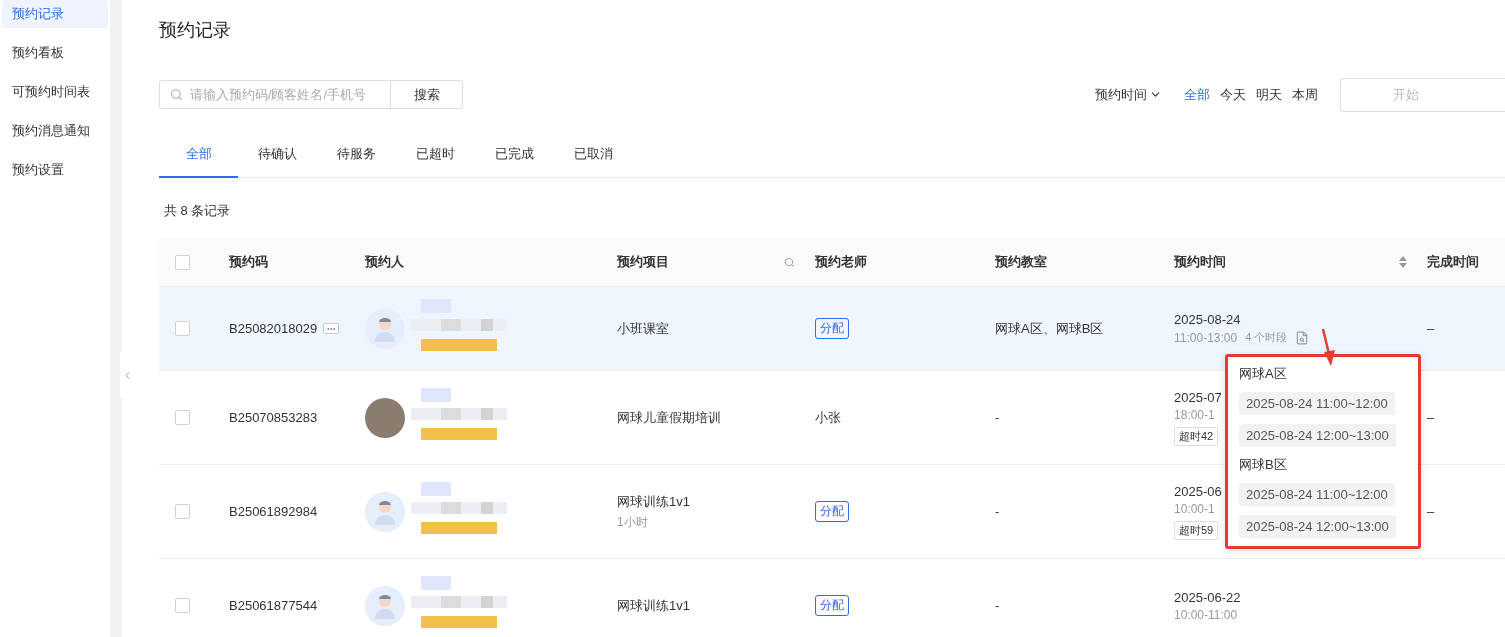 The width and height of the screenshot is (1505, 637). I want to click on booking-time: 18:00-1, so click(1194, 414).